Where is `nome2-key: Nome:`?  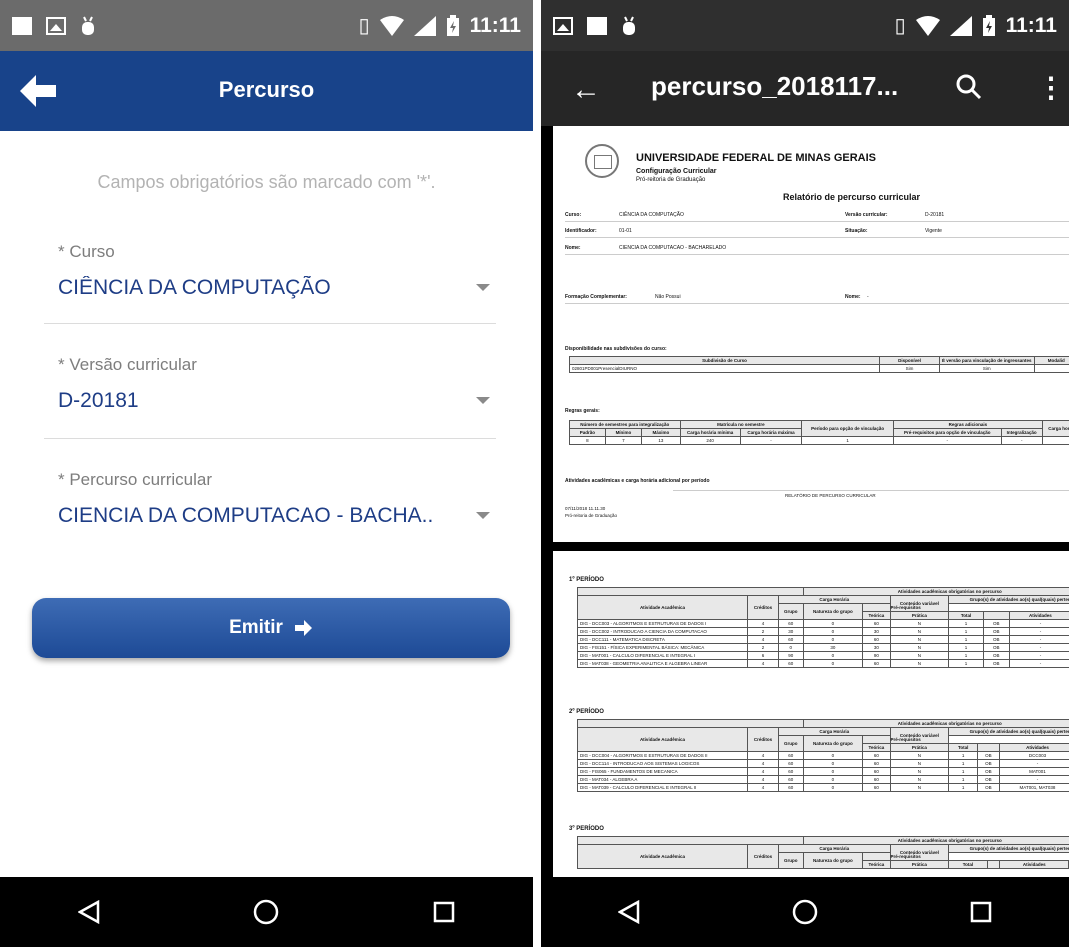
nome2-key: Nome: is located at coordinates (853, 297).